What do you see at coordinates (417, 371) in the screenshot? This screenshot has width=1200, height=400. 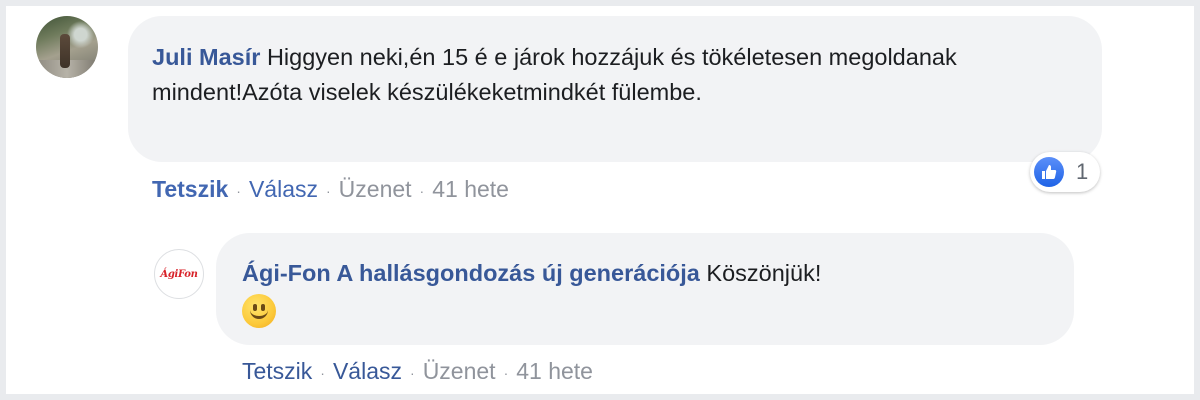 I see `reply-actions: Tetszik · Válasz · Üzenet · 41 hete` at bounding box center [417, 371].